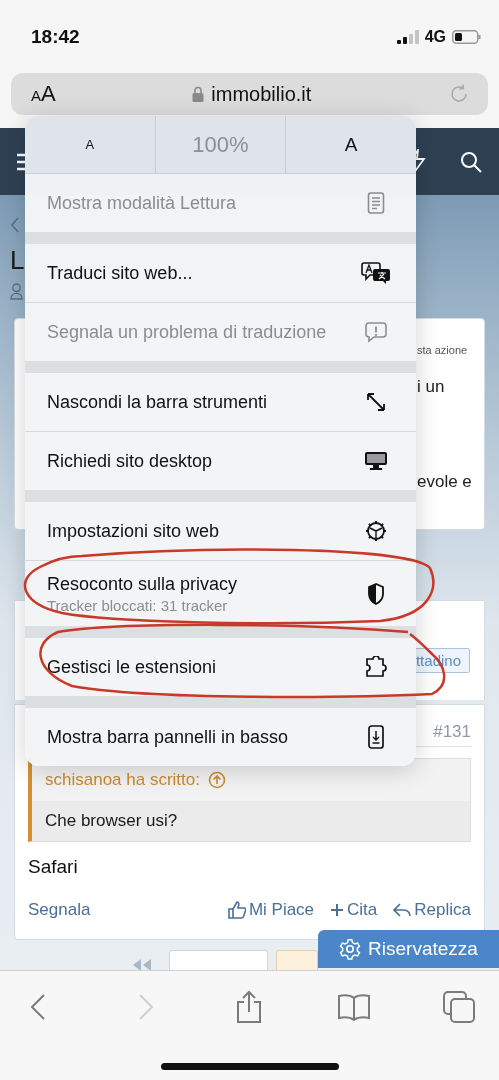  Describe the element at coordinates (220, 144) in the screenshot. I see `zoom-level: 100%` at that location.